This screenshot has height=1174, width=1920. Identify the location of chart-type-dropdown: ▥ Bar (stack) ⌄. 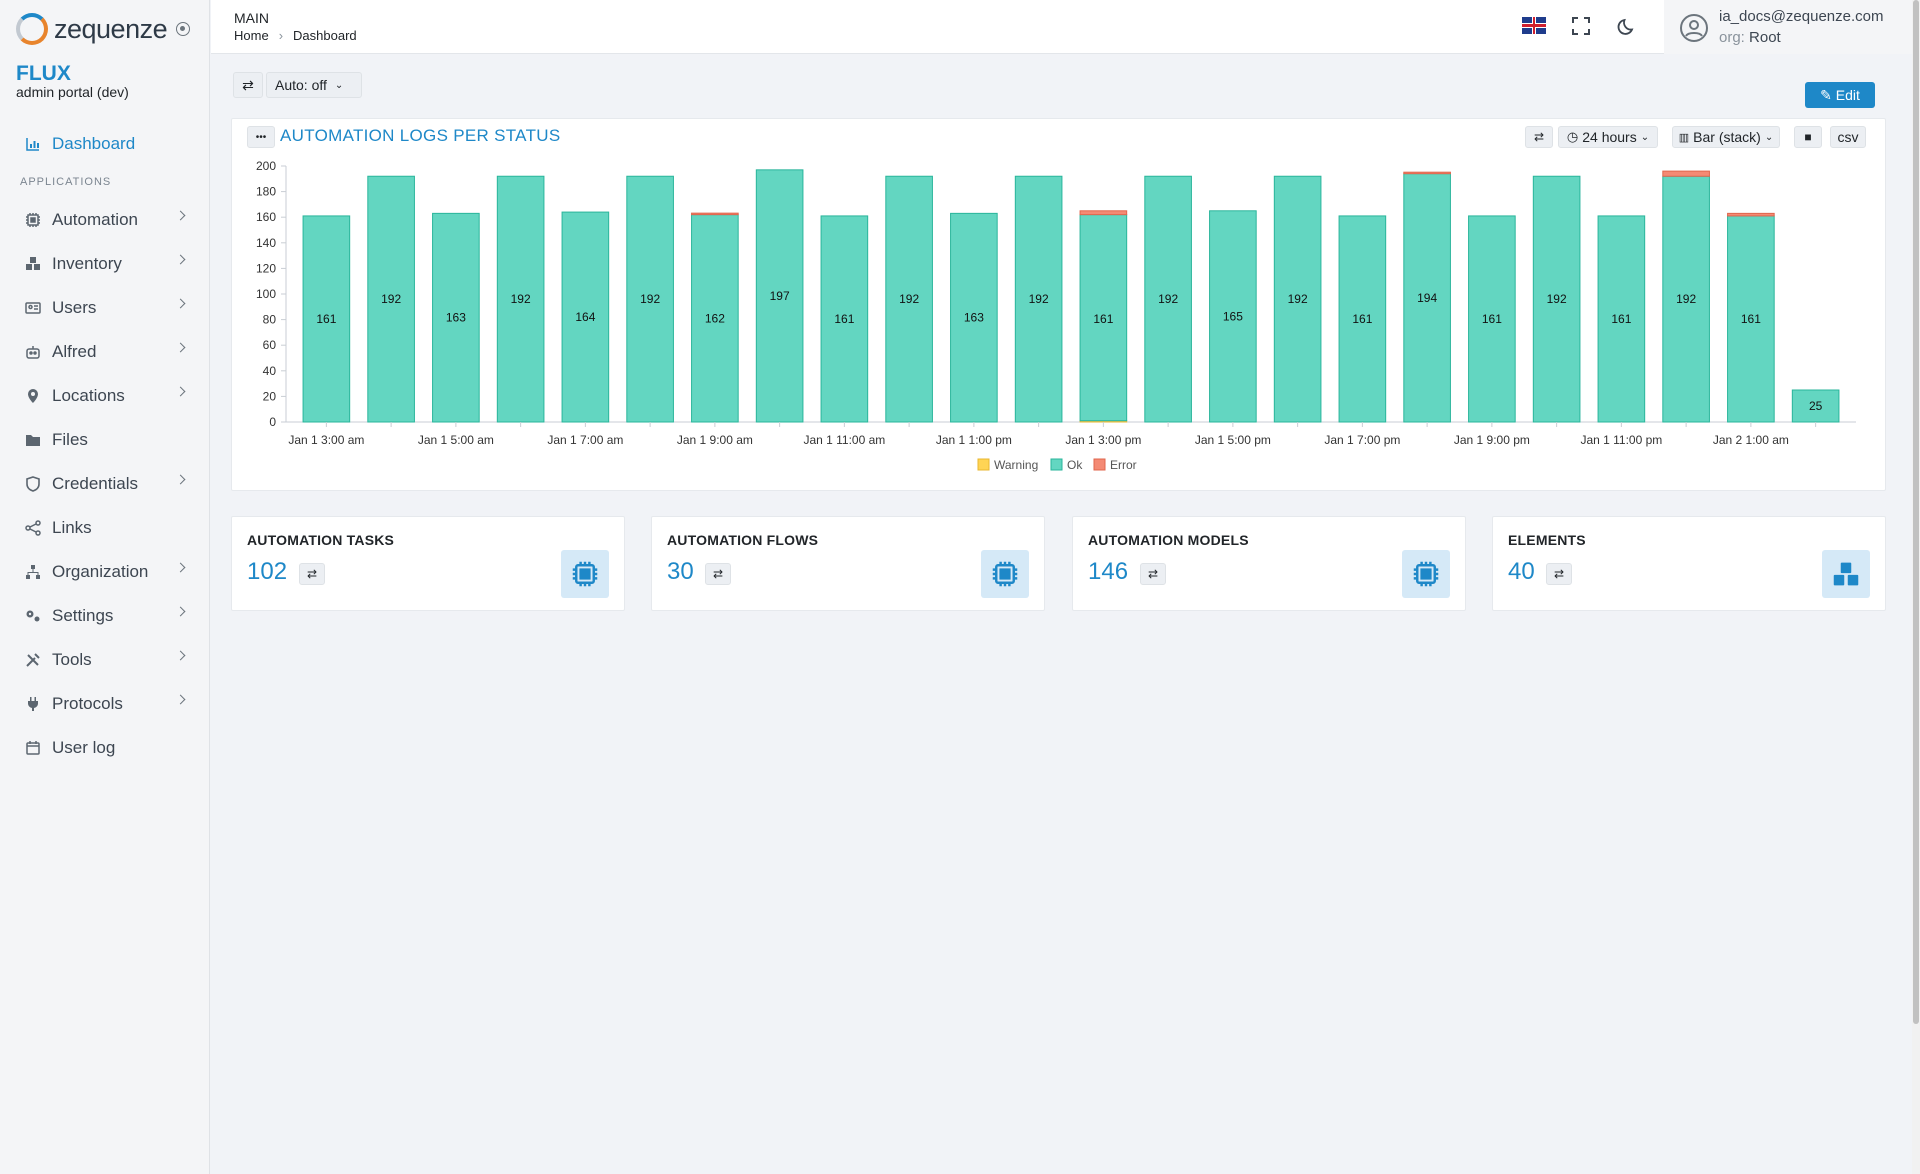
(1726, 137).